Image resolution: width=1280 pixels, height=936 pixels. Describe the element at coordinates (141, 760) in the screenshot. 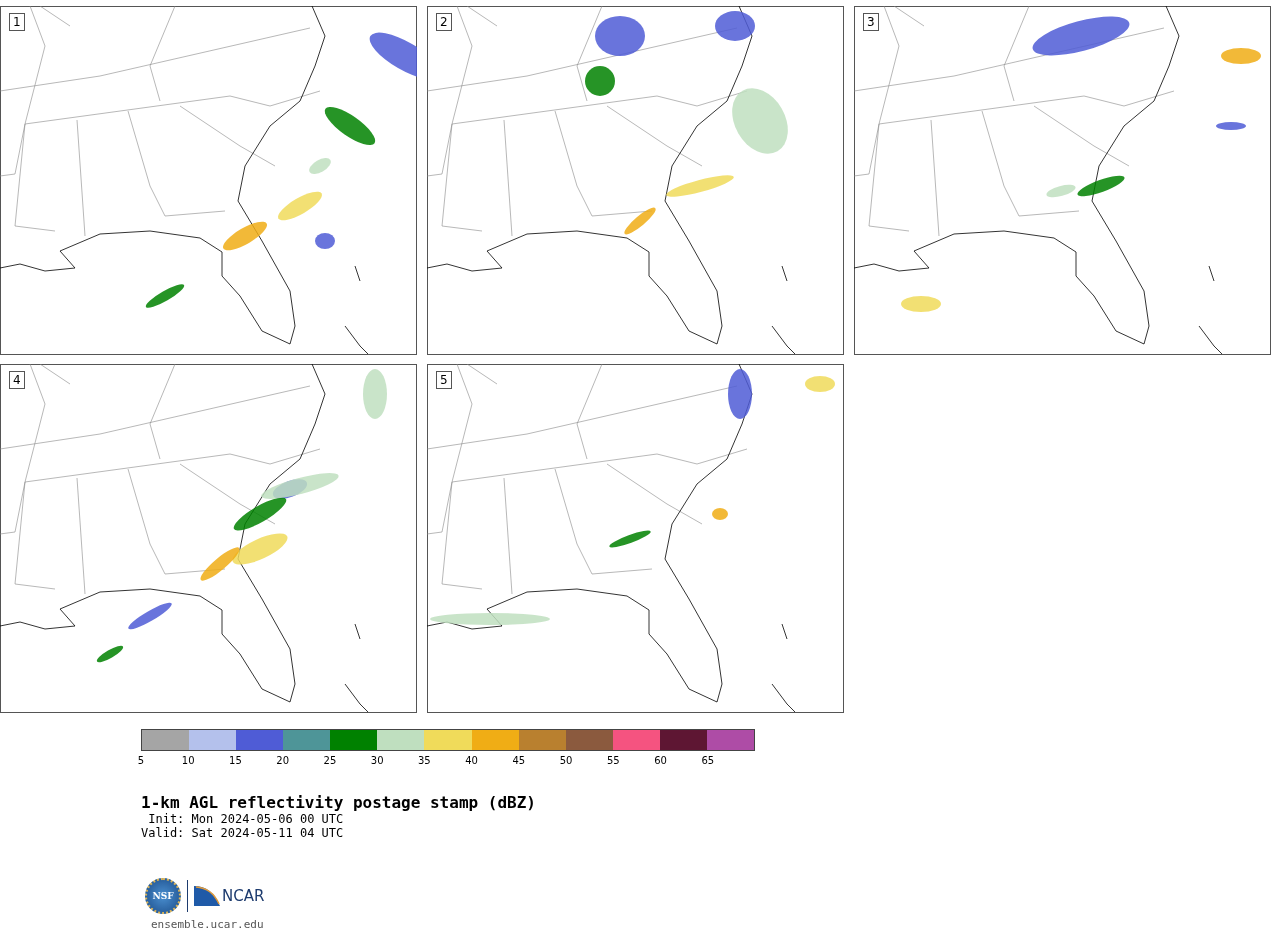

I see `tick-label: 5` at that location.